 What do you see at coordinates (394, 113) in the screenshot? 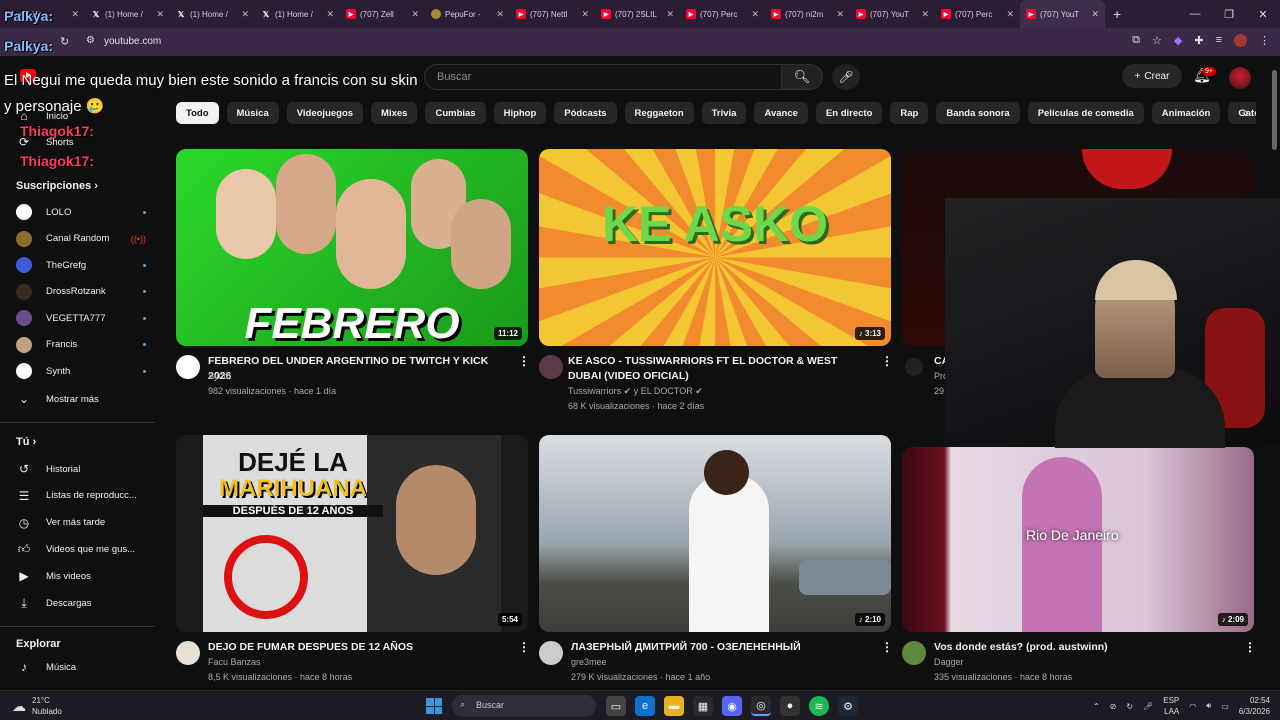
I see `filter-chip: Mixes` at bounding box center [394, 113].